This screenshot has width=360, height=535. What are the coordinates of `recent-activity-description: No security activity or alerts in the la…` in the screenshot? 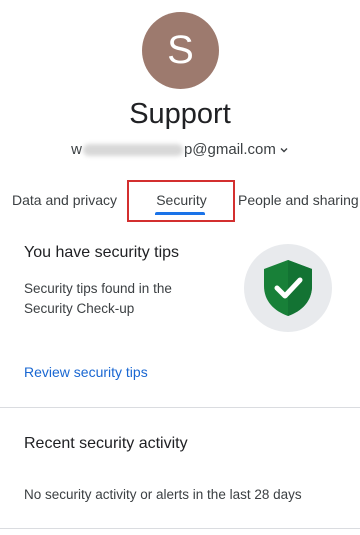 It's located at (163, 494).